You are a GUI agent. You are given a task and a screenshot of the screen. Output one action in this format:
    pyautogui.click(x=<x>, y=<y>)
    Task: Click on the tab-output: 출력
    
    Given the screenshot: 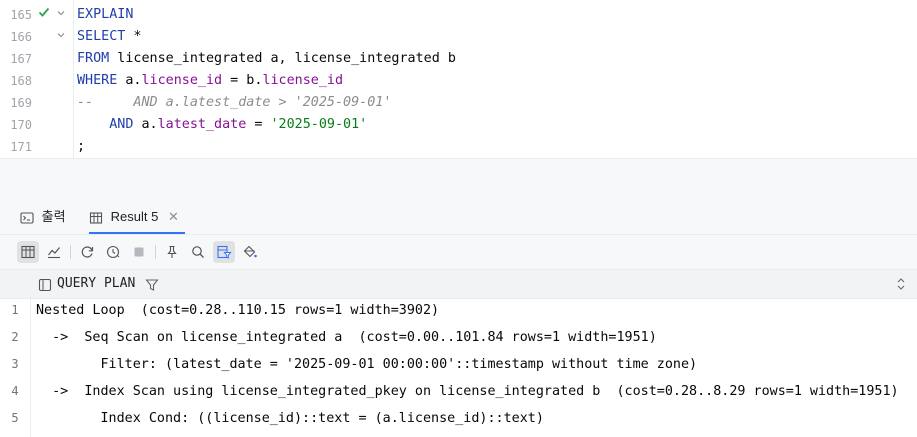 What is the action you would take?
    pyautogui.click(x=43, y=217)
    